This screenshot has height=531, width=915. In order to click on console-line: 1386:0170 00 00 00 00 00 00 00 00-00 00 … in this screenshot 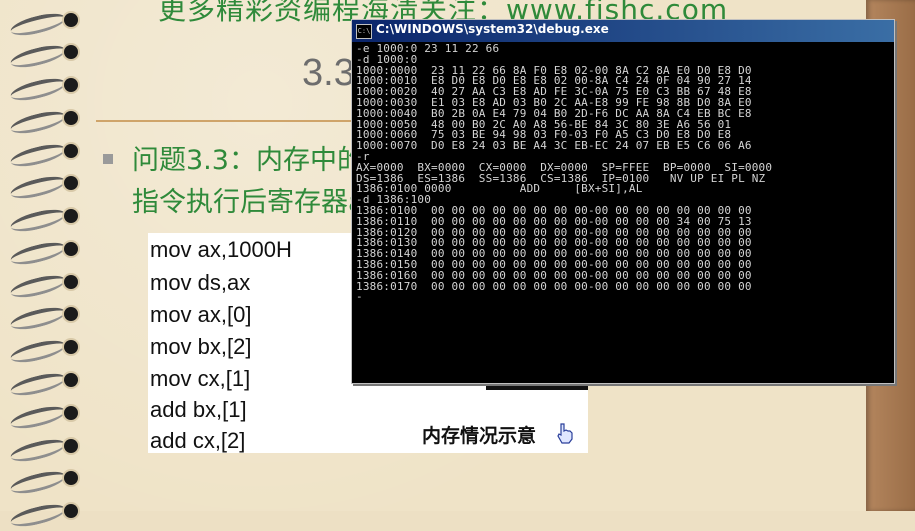, I will do `click(554, 286)`.